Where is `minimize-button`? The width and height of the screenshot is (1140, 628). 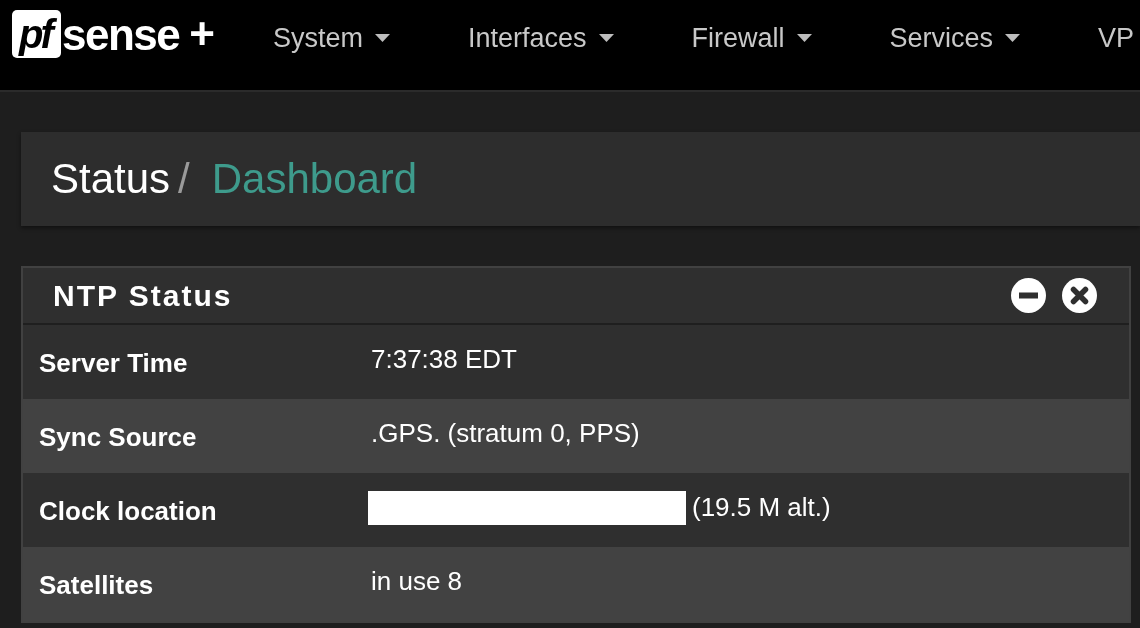 minimize-button is located at coordinates (1028, 295).